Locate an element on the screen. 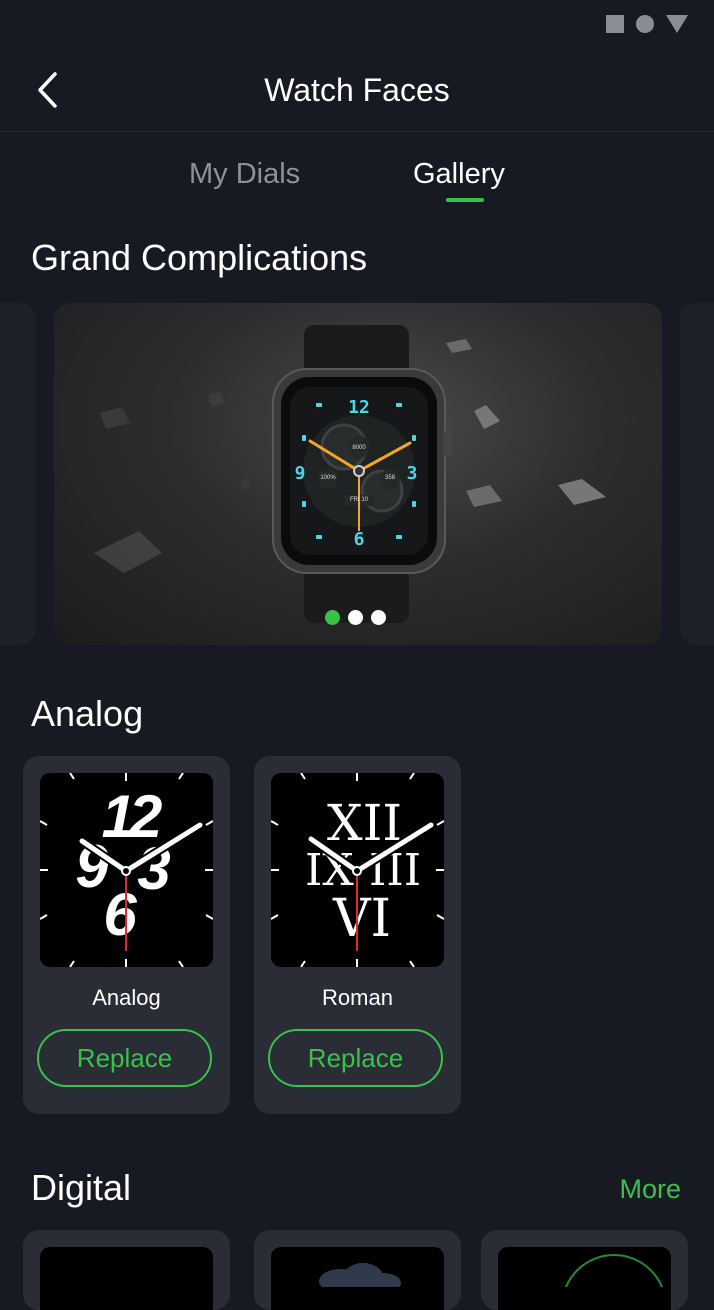 The width and height of the screenshot is (714, 1310). analog-hands is located at coordinates (141, 885).